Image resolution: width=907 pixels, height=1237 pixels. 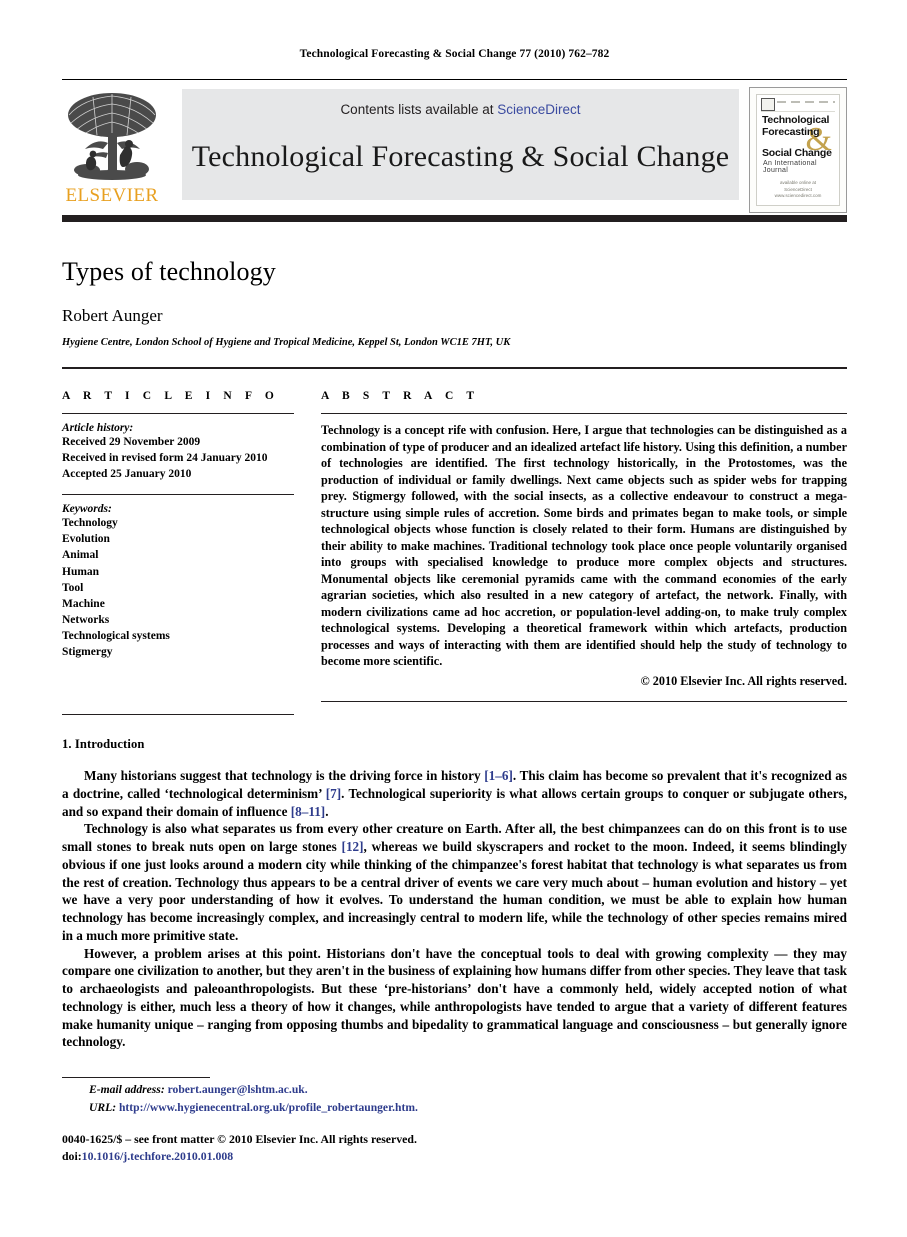 What do you see at coordinates (454, 1156) in the screenshot?
I see `doi-line: doi:10.1016/j.techfore.2010.01.008` at bounding box center [454, 1156].